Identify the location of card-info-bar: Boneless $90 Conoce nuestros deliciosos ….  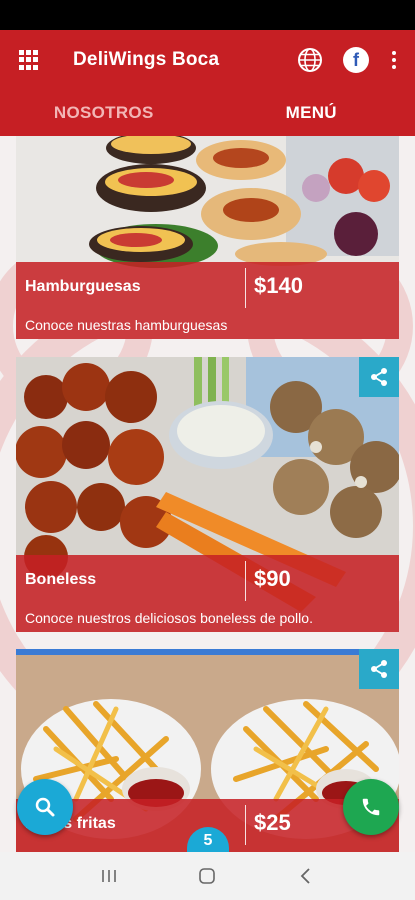
(207, 593).